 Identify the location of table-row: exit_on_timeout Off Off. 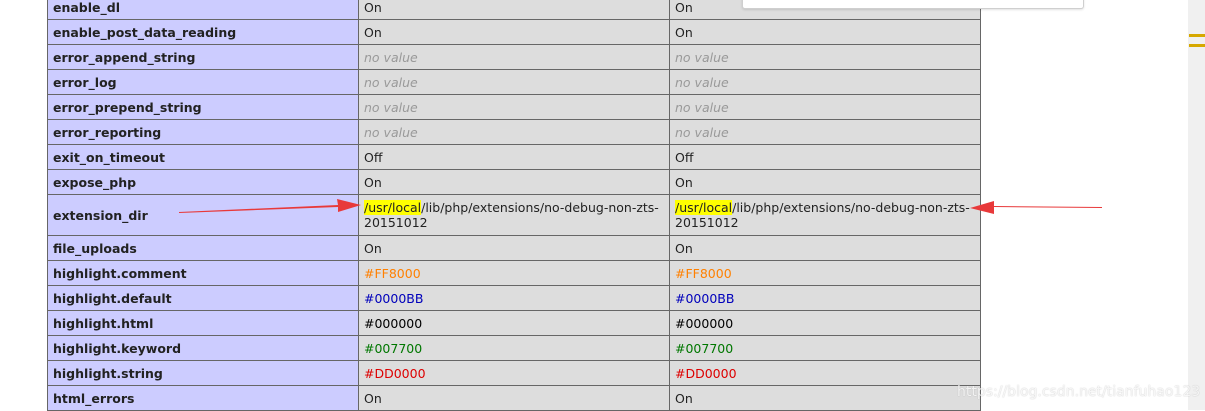
(514, 157).